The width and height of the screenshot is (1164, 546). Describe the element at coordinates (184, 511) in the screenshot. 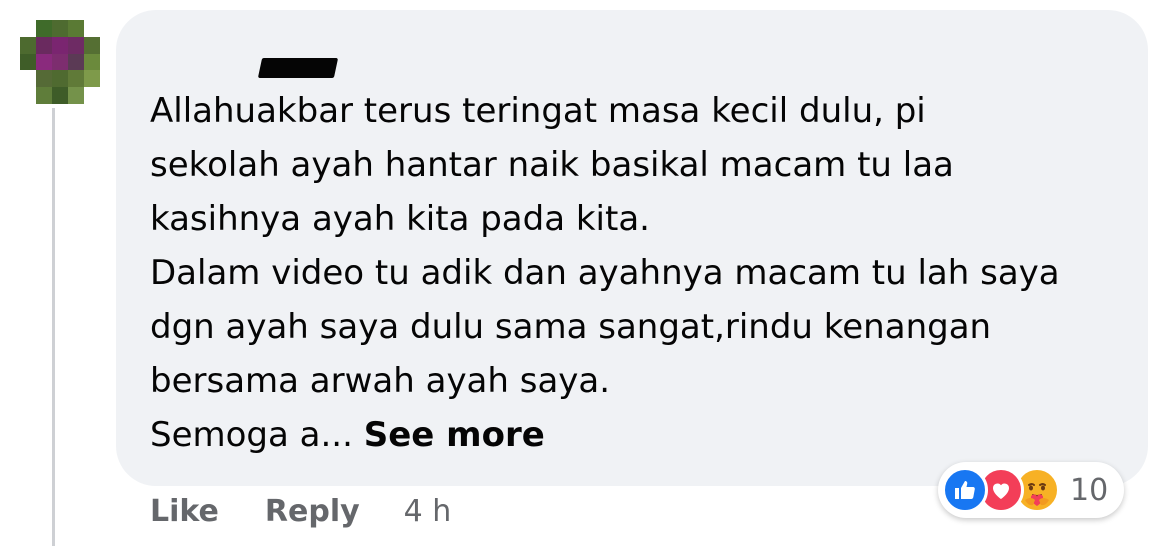

I see `like-button: Like` at that location.